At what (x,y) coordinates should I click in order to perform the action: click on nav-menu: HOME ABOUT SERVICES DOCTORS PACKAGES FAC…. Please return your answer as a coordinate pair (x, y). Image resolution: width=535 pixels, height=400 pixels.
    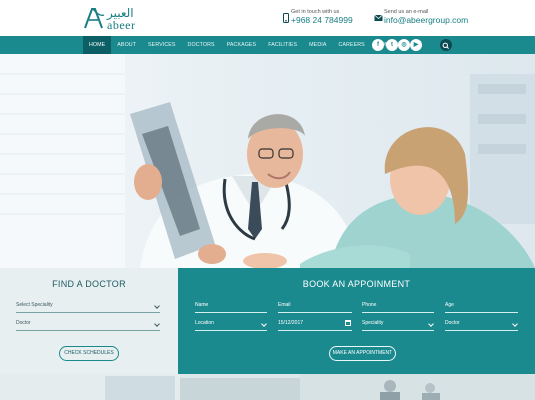
    Looking at the image, I should click on (246, 45).